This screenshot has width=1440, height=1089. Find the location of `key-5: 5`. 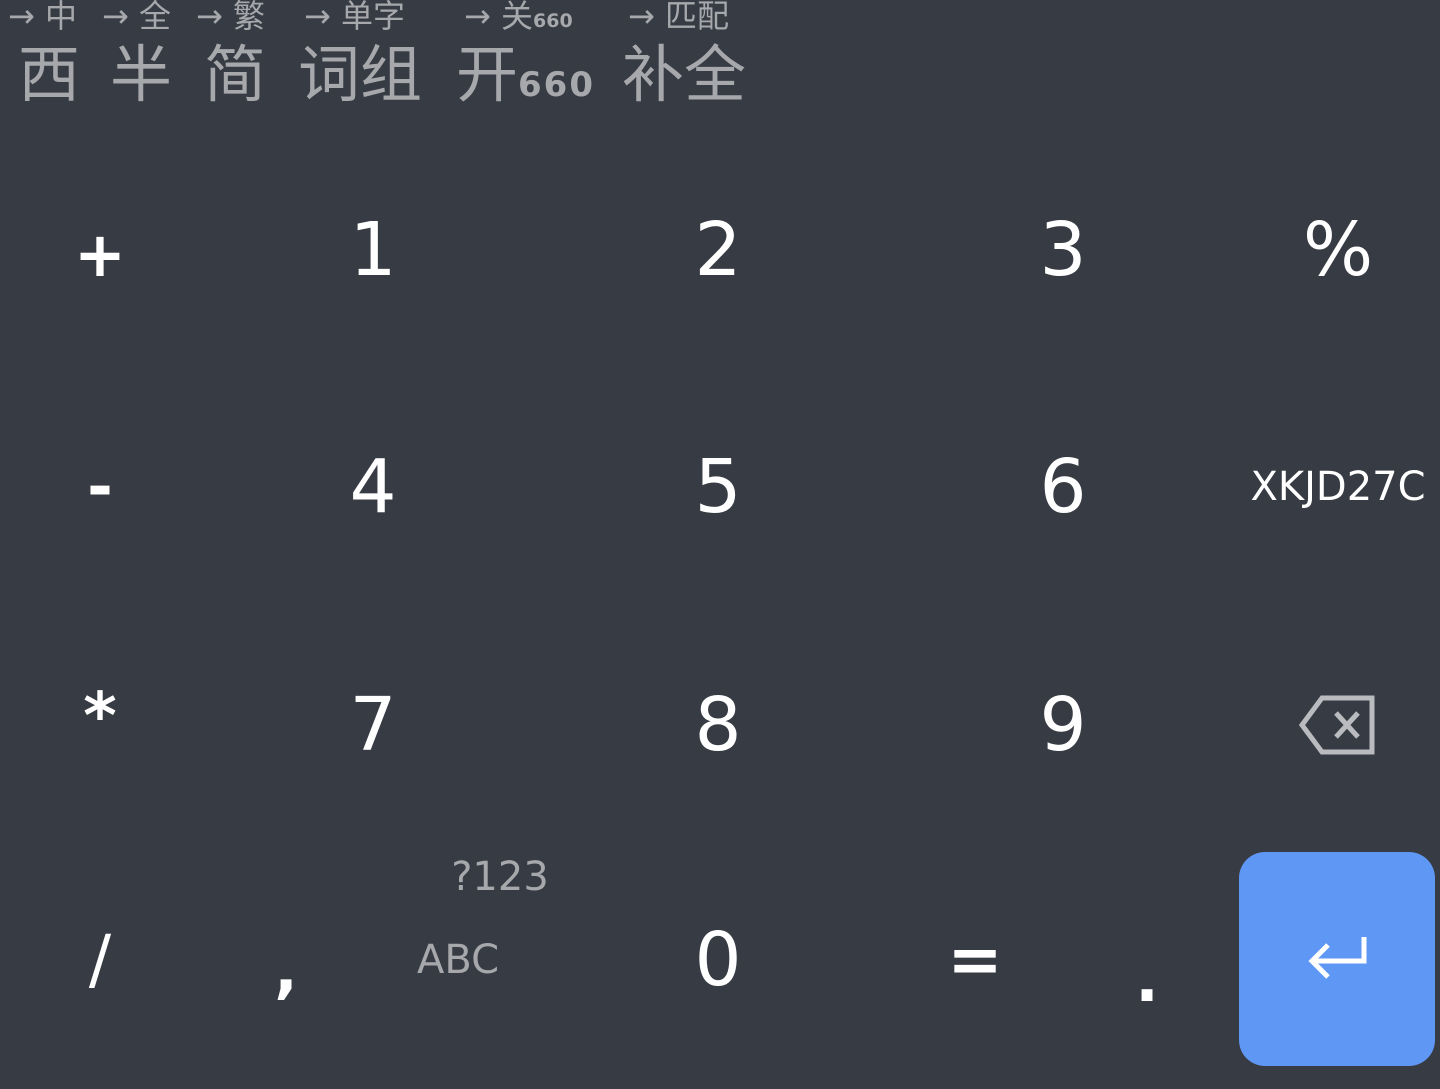

key-5: 5 is located at coordinates (718, 487).